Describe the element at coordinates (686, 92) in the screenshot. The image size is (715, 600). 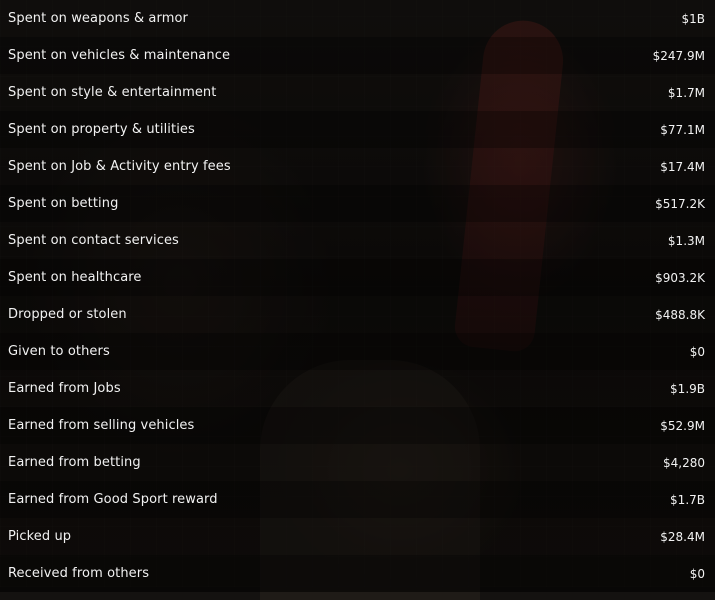
I see `stat-value: $1.7M` at that location.